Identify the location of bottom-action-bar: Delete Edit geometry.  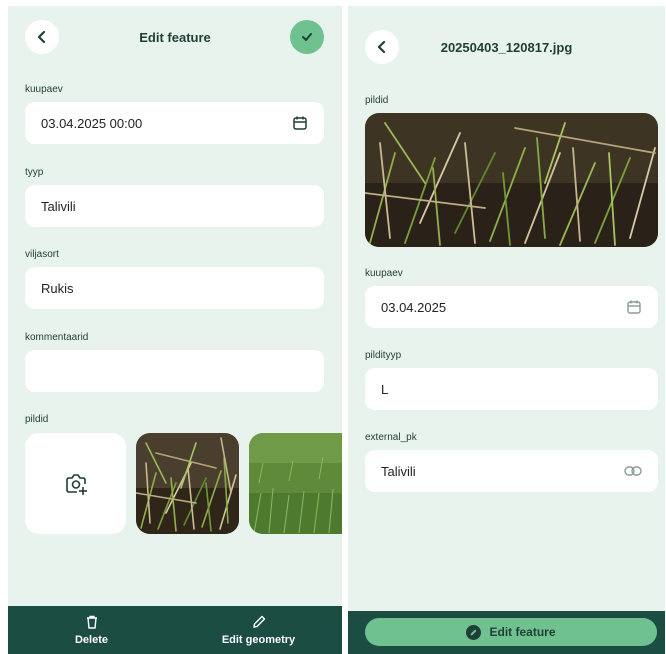
(175, 630).